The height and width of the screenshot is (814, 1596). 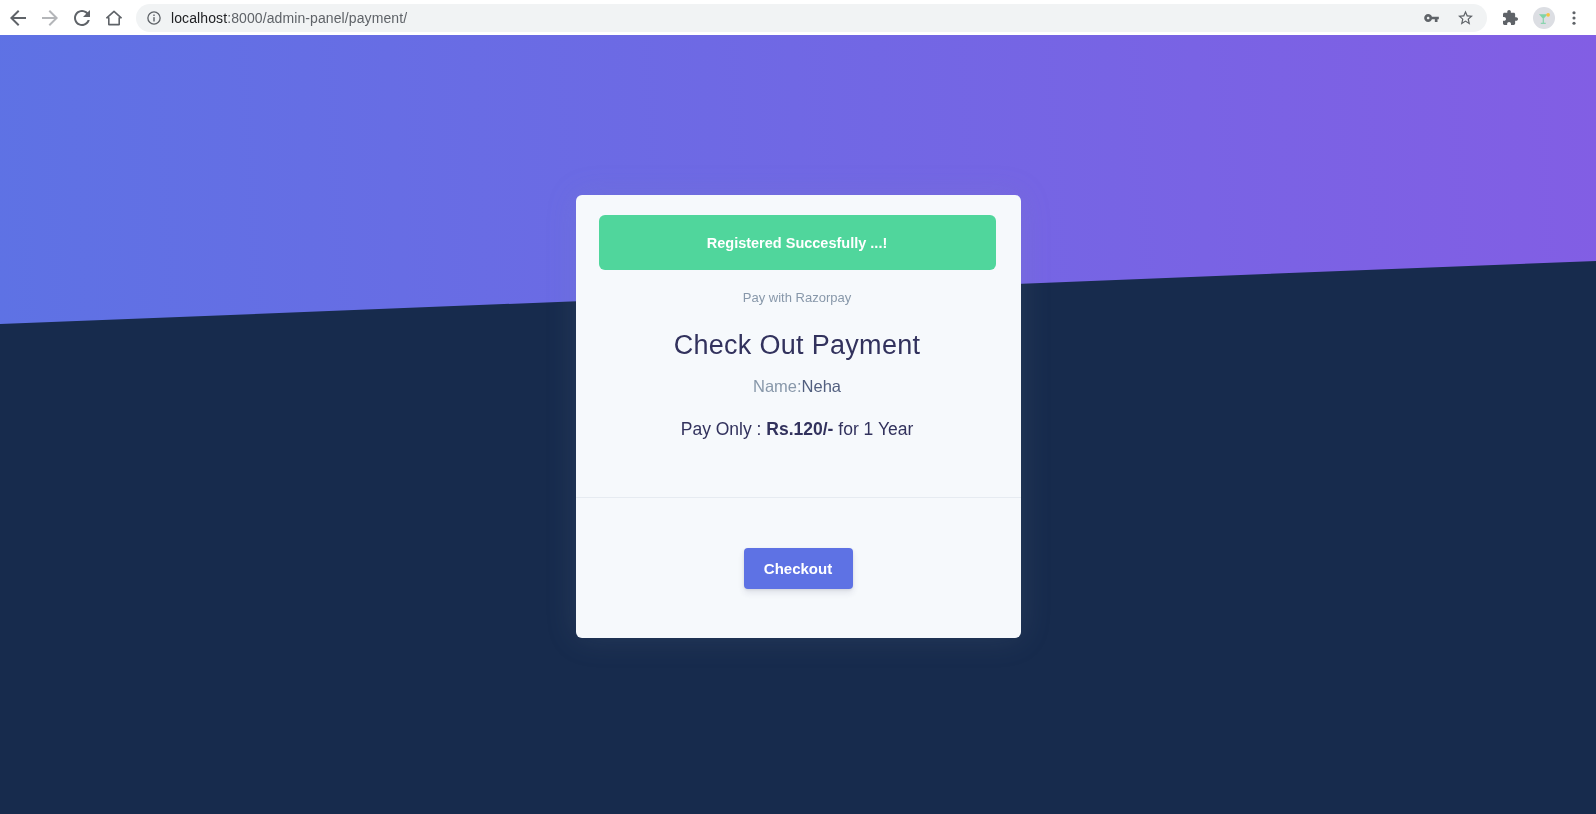 I want to click on card-subtitle: Pay with Razorpay, so click(x=797, y=298).